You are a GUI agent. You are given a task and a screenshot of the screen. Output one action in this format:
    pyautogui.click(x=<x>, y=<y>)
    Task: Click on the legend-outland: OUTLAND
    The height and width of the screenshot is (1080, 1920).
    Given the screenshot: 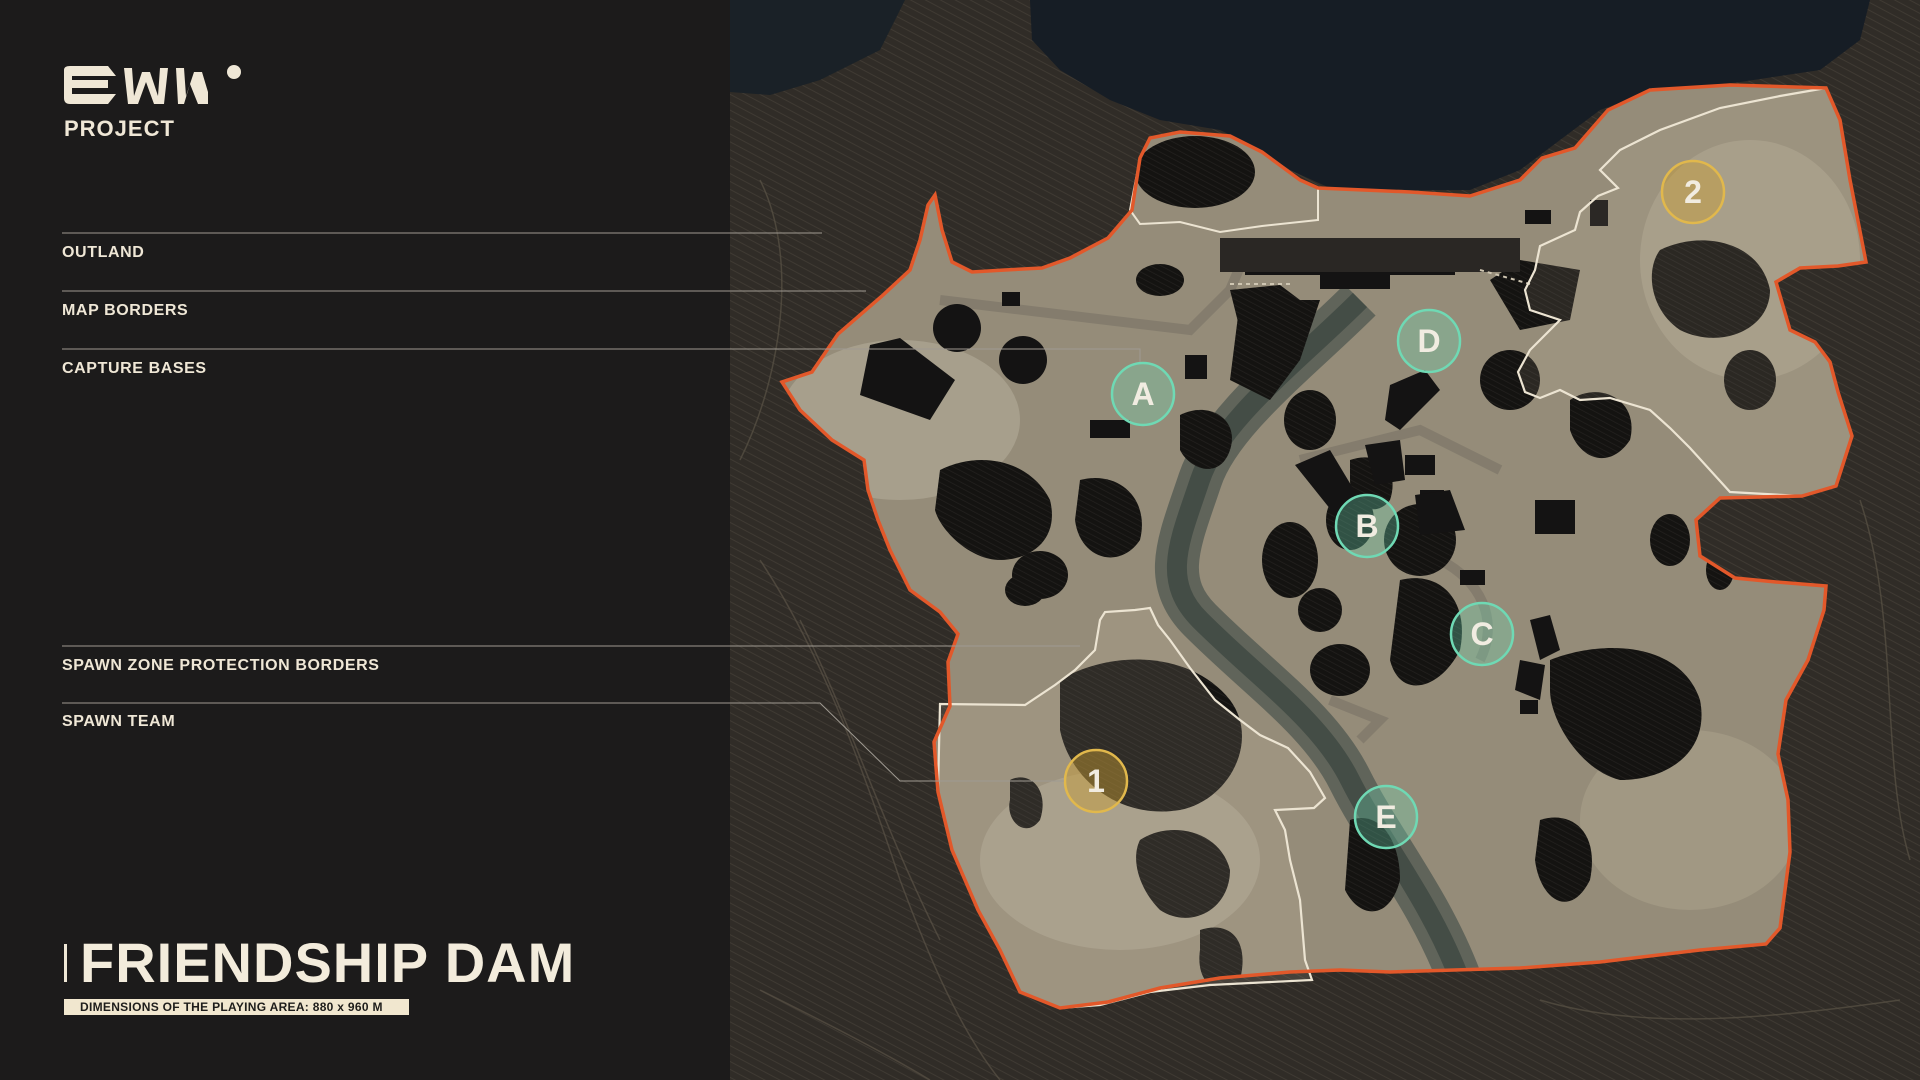 What is the action you would take?
    pyautogui.click(x=103, y=252)
    